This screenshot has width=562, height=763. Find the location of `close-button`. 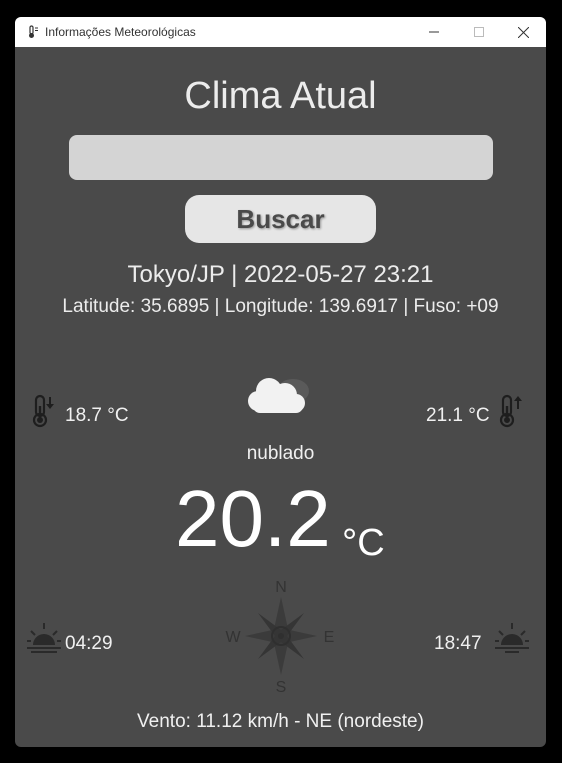

close-button is located at coordinates (523, 32).